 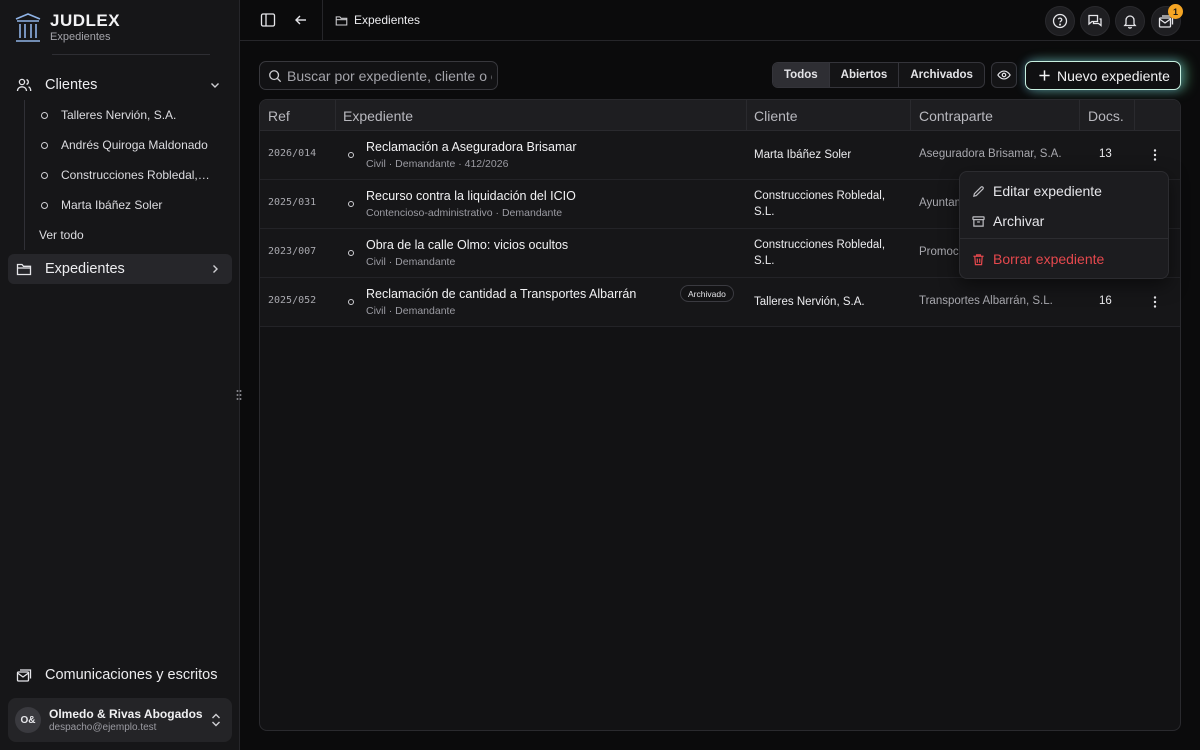 I want to click on filter-abiertos: Abiertos, so click(x=863, y=75).